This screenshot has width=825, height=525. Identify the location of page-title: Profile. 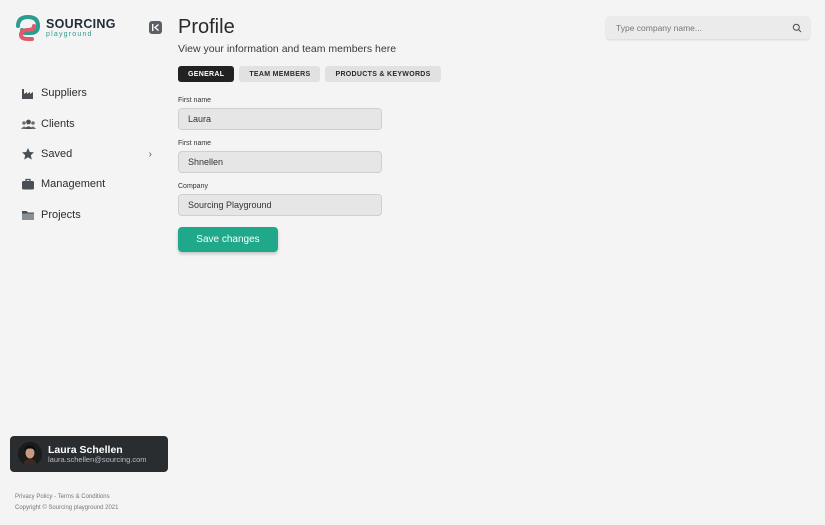
(206, 27).